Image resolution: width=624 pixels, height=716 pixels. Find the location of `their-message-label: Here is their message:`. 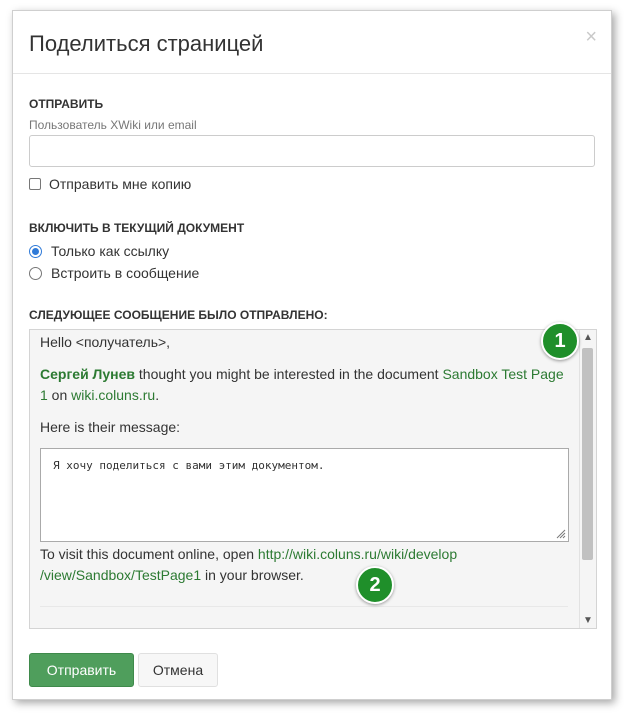

their-message-label: Here is their message: is located at coordinates (110, 427).